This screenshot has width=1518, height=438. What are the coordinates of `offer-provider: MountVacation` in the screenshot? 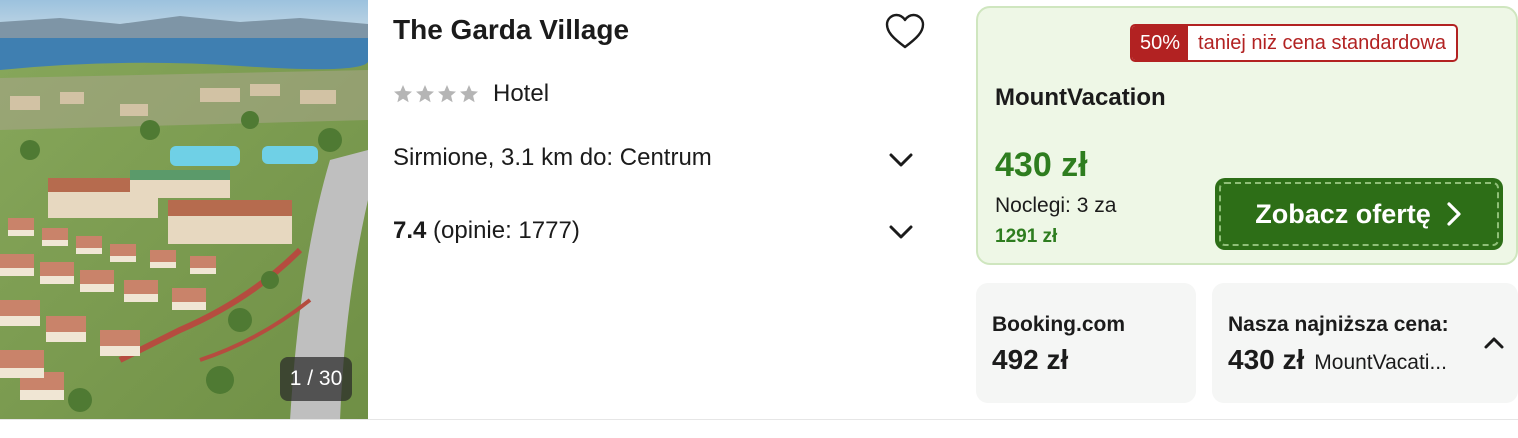 It's located at (1080, 97).